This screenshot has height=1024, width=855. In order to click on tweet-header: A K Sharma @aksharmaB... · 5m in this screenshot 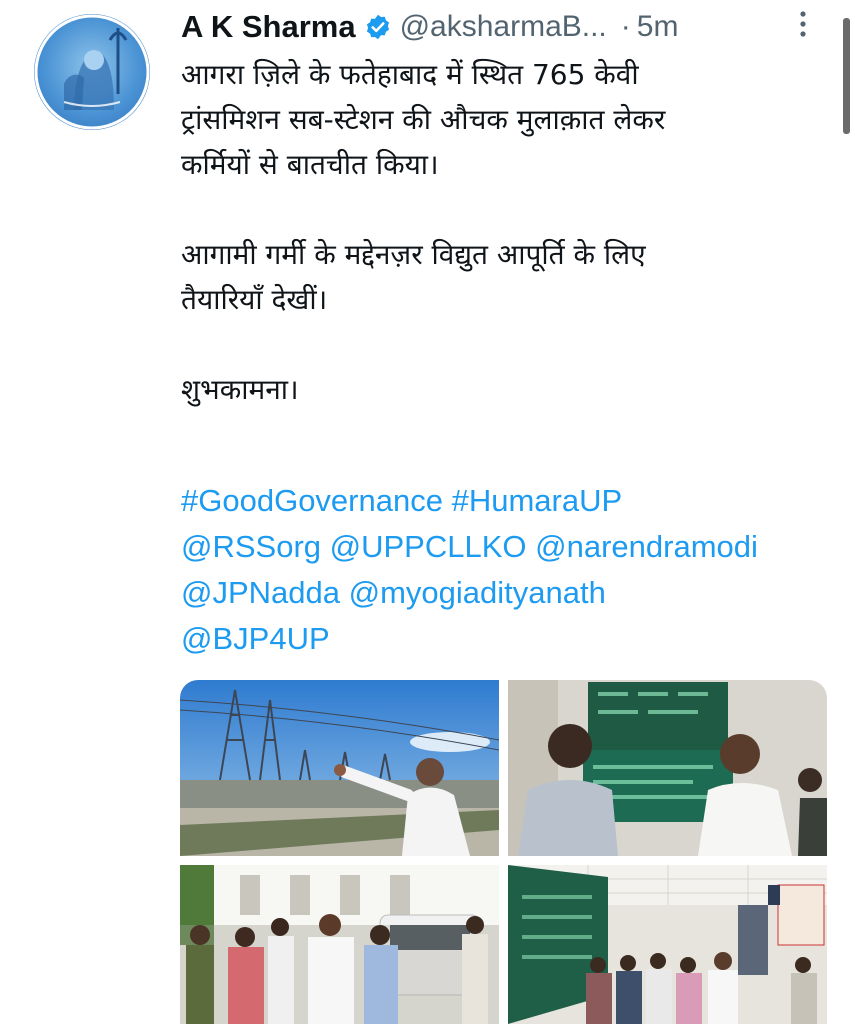, I will do `click(501, 27)`.